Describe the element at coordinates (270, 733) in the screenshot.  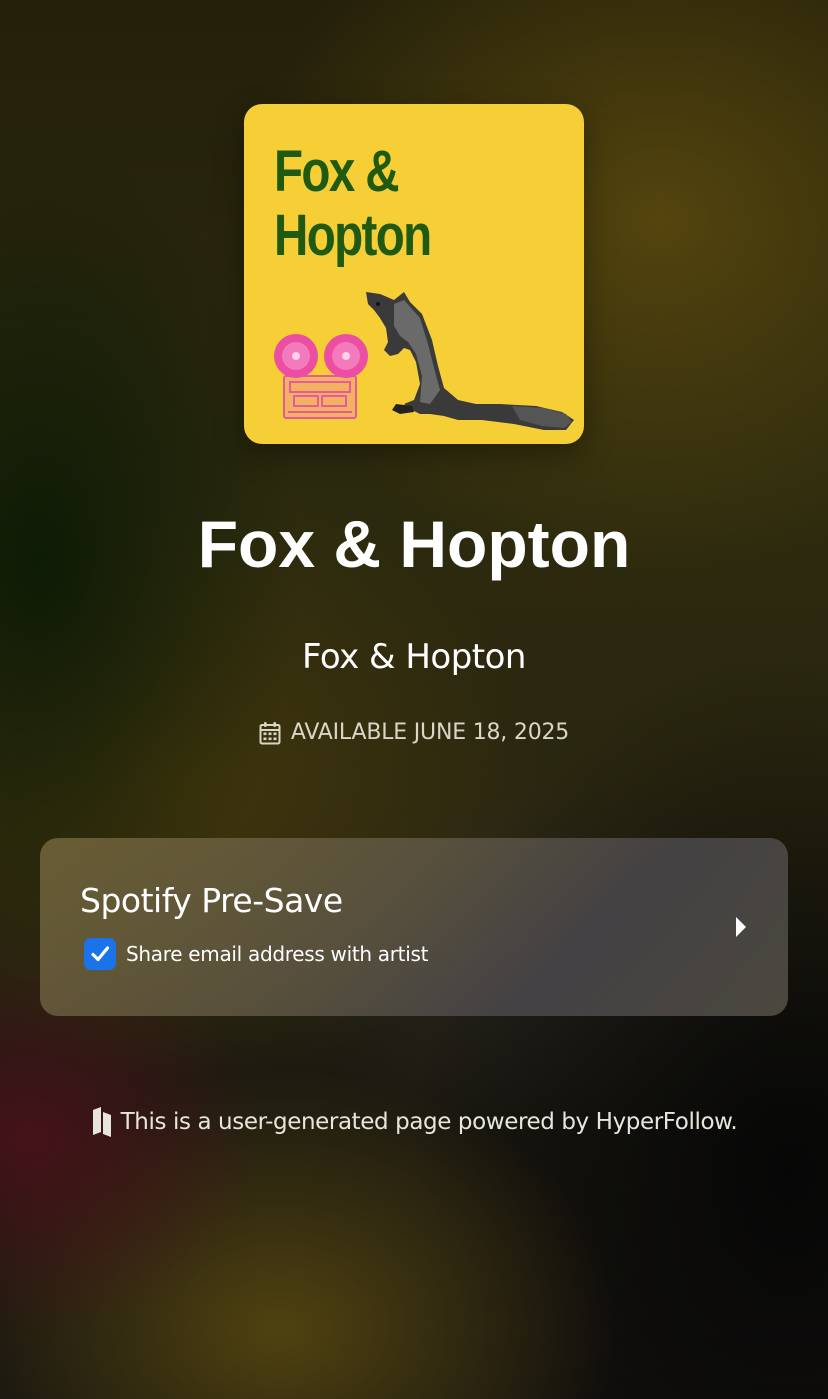
I see `calendar-icon` at that location.